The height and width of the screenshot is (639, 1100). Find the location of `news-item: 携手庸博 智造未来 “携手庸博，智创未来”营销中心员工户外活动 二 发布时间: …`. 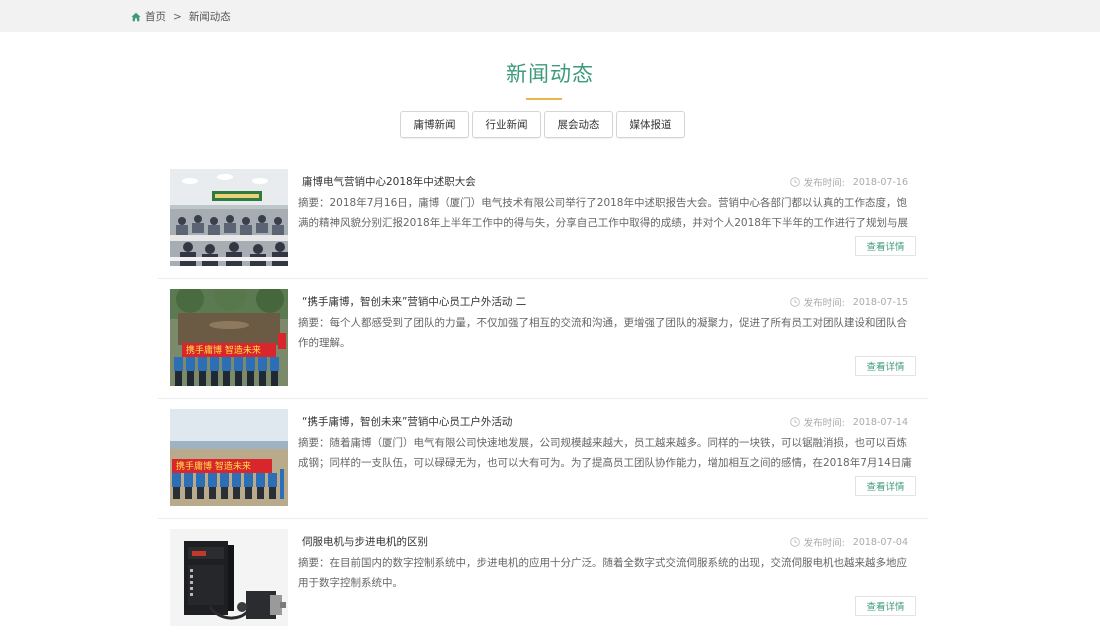

news-item: 携手庸博 智造未来 “携手庸博，智创未来”营销中心员工户外活动 二 发布时间: … is located at coordinates (543, 339).